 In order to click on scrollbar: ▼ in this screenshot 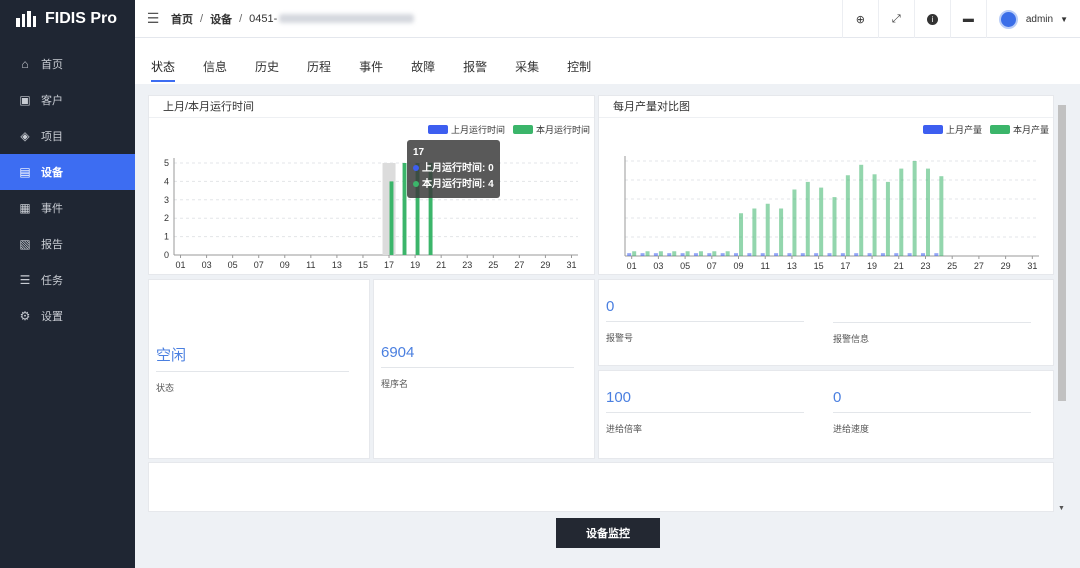, I will do `click(1062, 303)`.